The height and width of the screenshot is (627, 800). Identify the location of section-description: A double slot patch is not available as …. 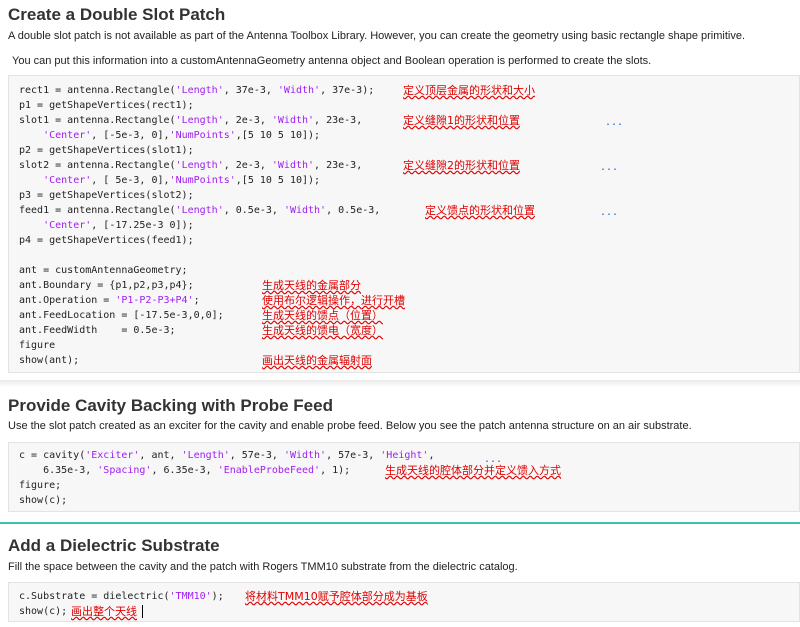
(377, 36).